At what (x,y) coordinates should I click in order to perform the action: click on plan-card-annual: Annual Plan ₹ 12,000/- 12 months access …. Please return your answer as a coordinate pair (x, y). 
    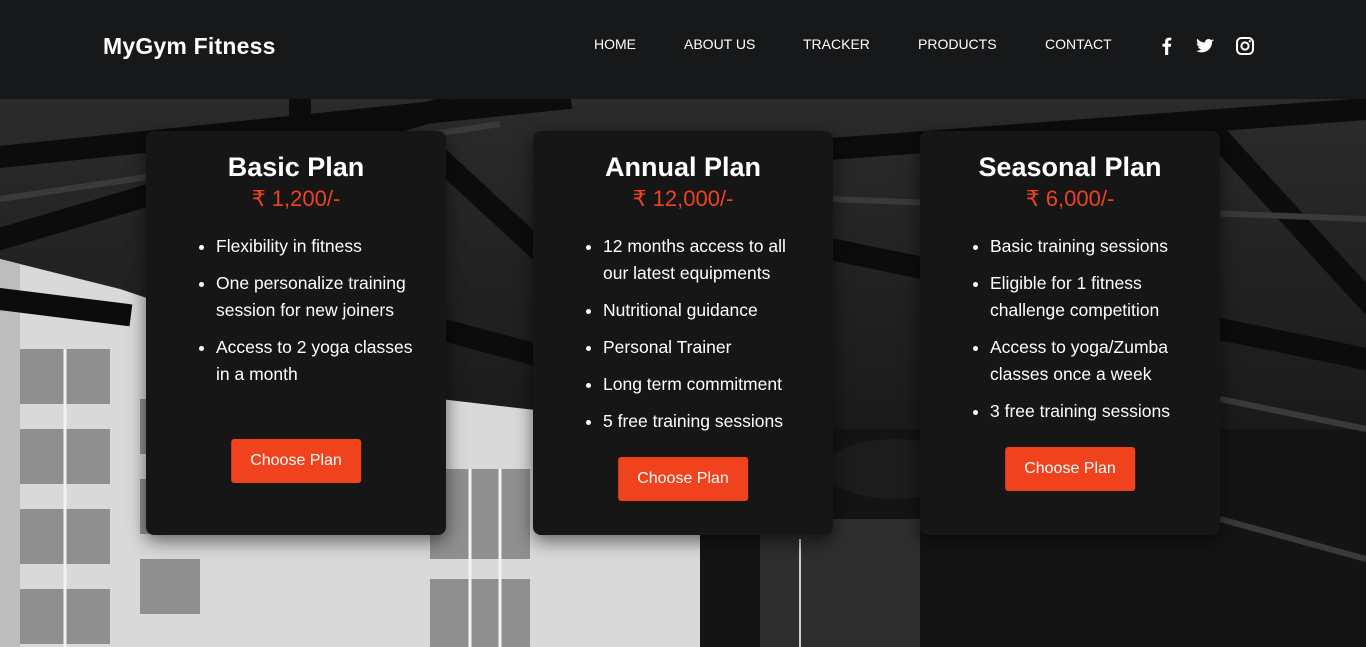
    Looking at the image, I should click on (683, 333).